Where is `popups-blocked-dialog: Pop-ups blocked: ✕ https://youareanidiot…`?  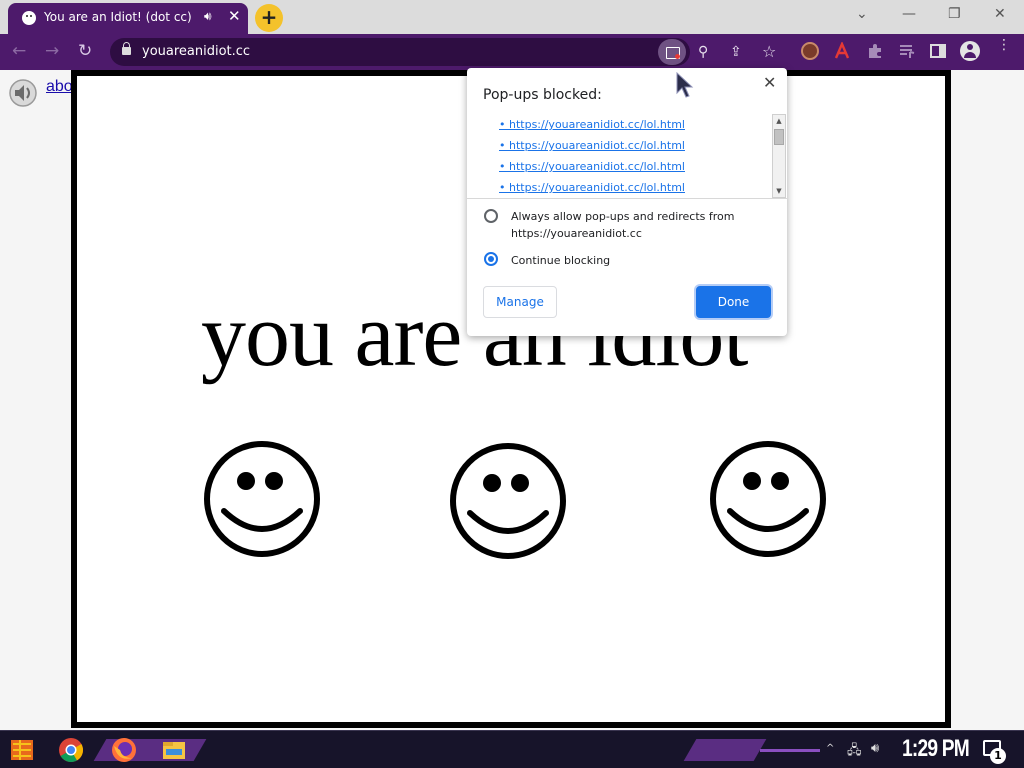 popups-blocked-dialog: Pop-ups blocked: ✕ https://youareanidiot… is located at coordinates (627, 202).